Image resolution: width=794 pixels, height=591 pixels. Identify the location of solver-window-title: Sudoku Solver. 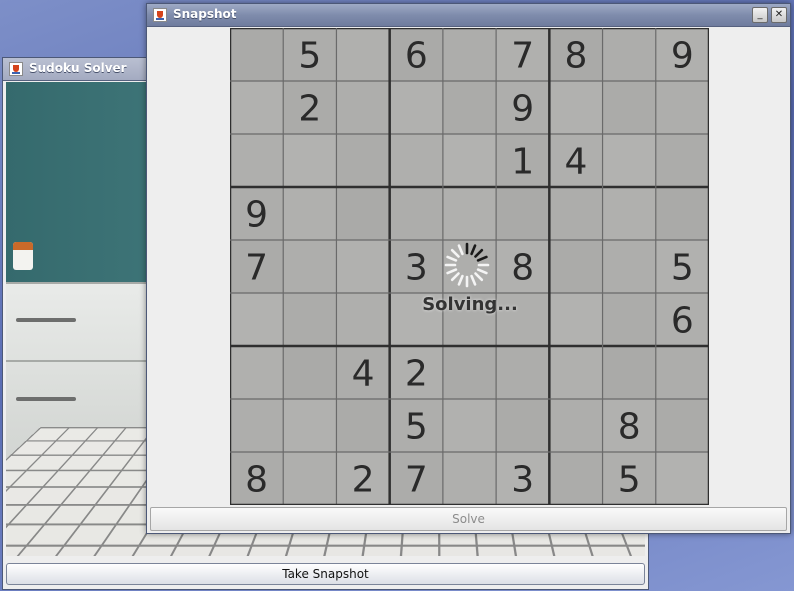
(78, 68).